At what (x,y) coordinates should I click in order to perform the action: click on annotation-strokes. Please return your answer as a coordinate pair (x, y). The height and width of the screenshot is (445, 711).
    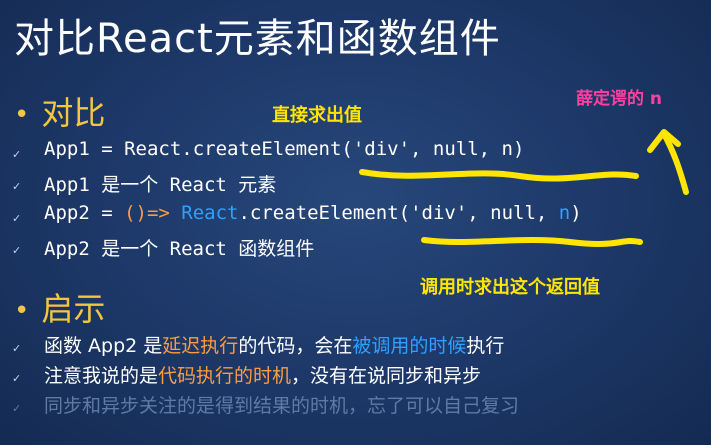
    Looking at the image, I should click on (524, 188).